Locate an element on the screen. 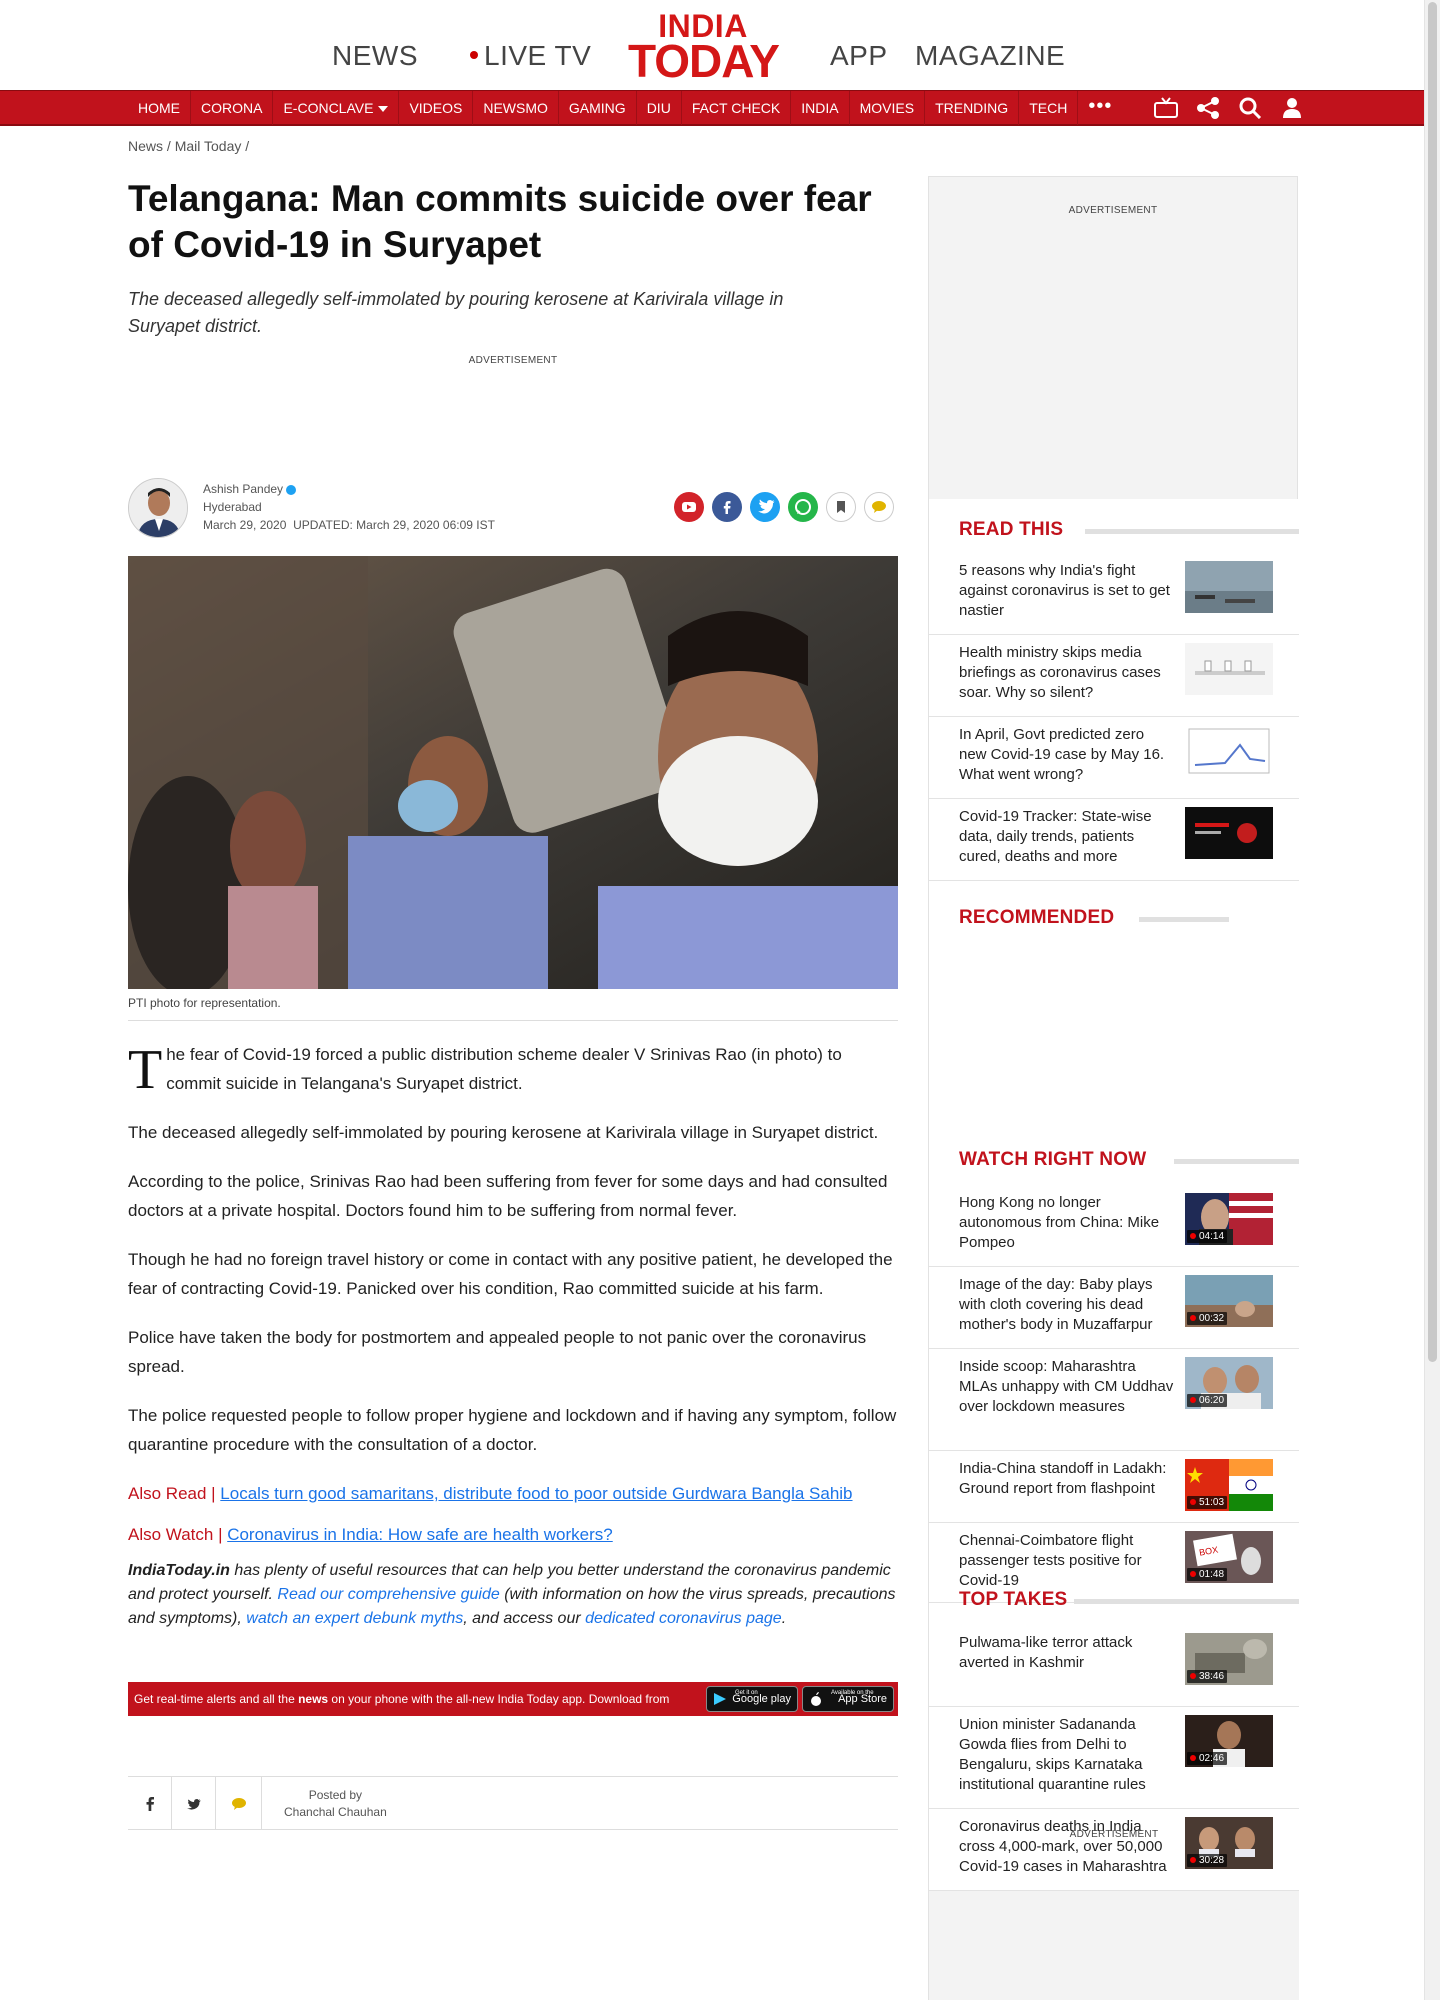  top-header: NEWS LIVE TV INDIA TODAY APP MAGAZINE is located at coordinates (712, 45).